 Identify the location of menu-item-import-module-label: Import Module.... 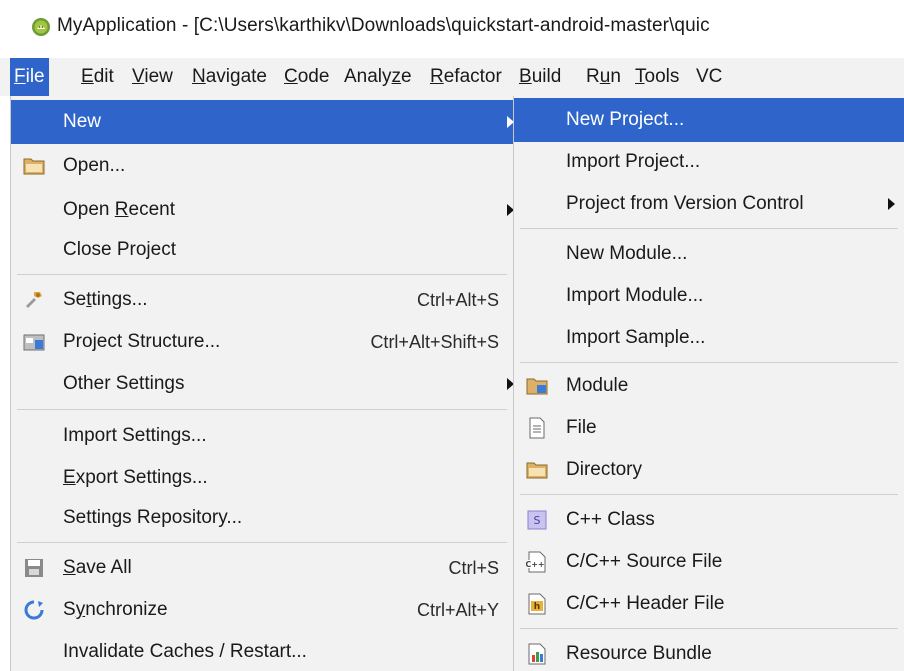
(635, 295).